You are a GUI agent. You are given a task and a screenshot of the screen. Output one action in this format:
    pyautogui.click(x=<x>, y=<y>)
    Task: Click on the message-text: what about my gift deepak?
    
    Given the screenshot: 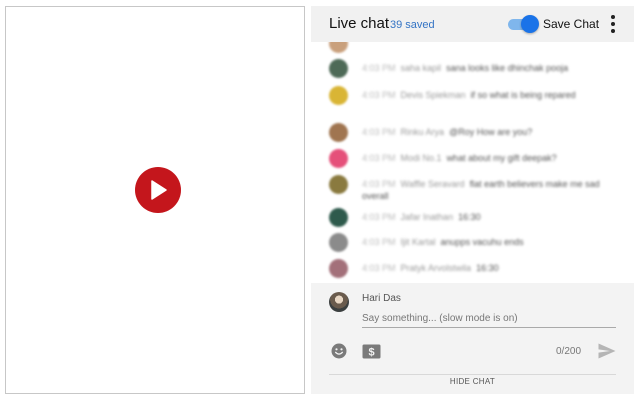 What is the action you would take?
    pyautogui.click(x=501, y=158)
    